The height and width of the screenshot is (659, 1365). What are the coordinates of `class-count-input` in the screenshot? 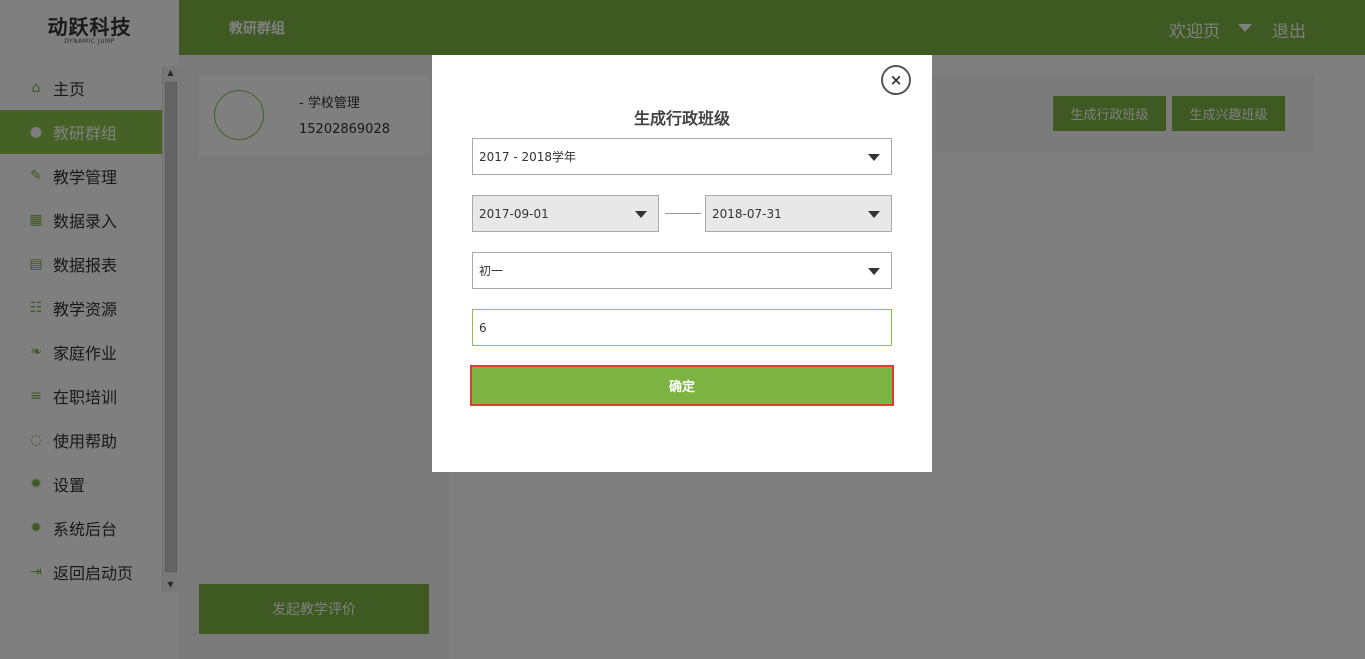 It's located at (682, 327).